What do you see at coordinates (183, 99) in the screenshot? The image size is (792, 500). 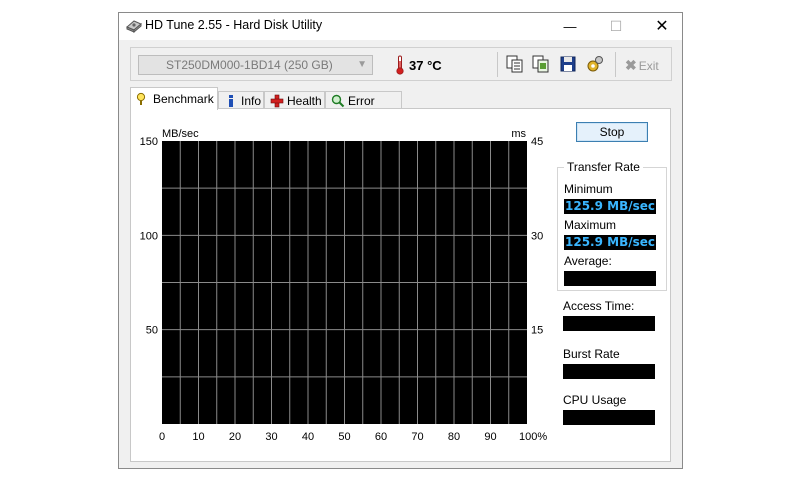 I see `tab-label: Benchmark` at bounding box center [183, 99].